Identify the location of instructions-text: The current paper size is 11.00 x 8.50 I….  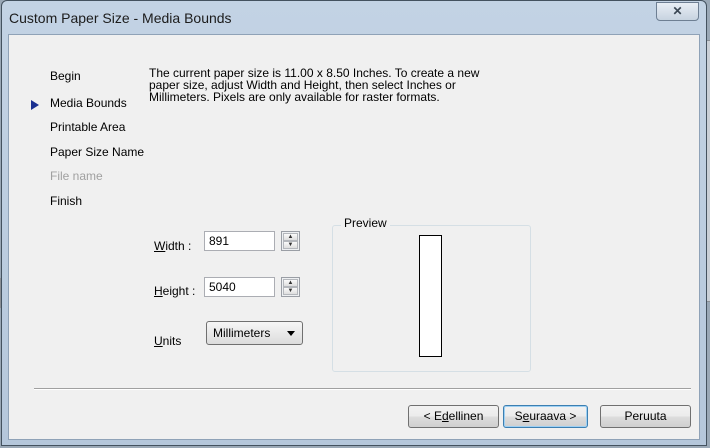
(339, 85).